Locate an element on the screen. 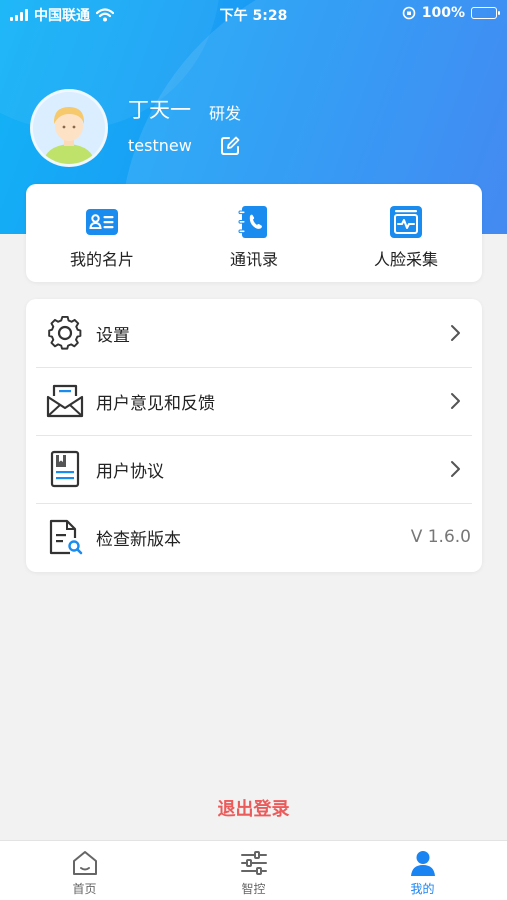  menu-label: 用户协议 is located at coordinates (130, 471).